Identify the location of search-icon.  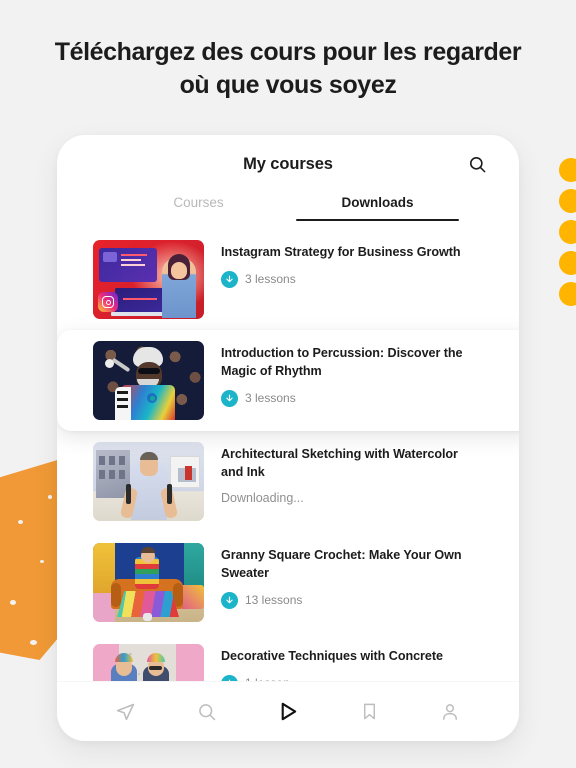
(477, 164).